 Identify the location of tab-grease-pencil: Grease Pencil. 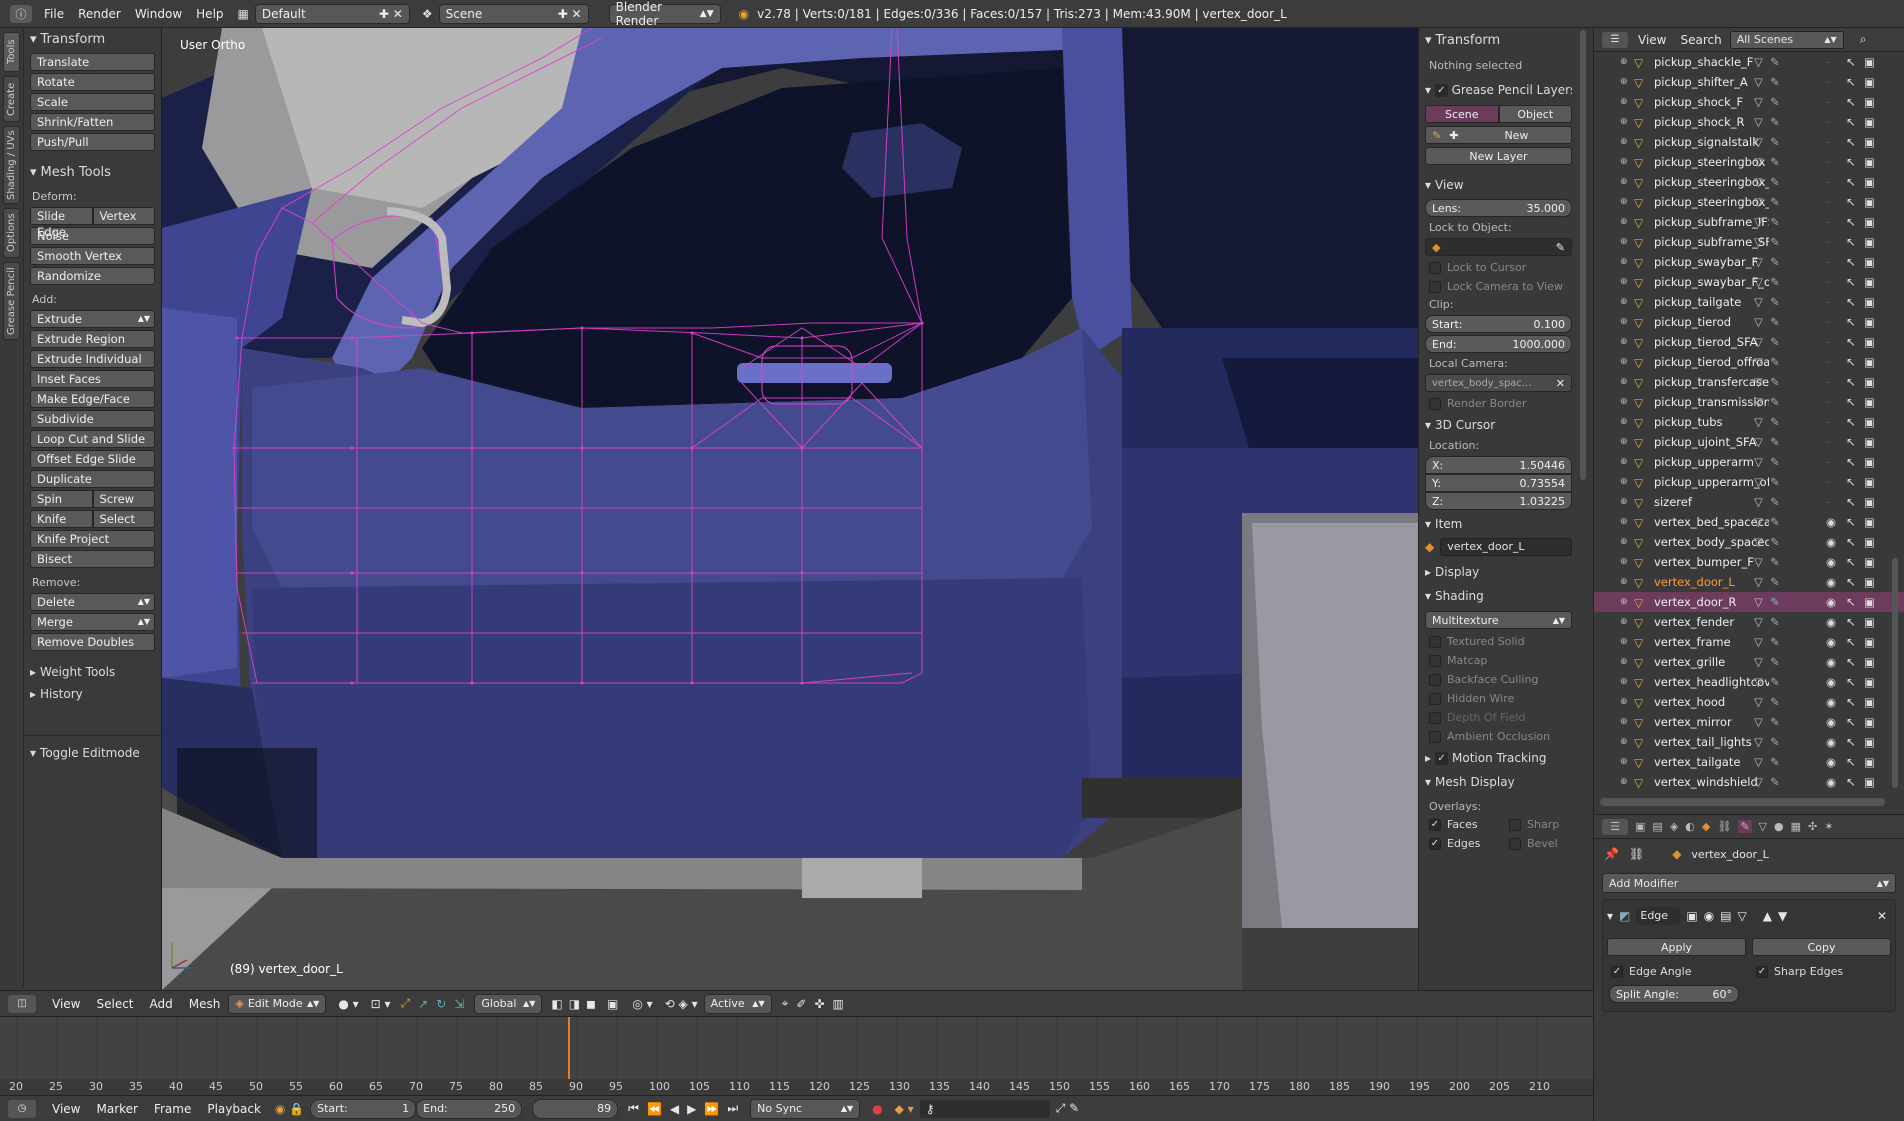
(11, 301).